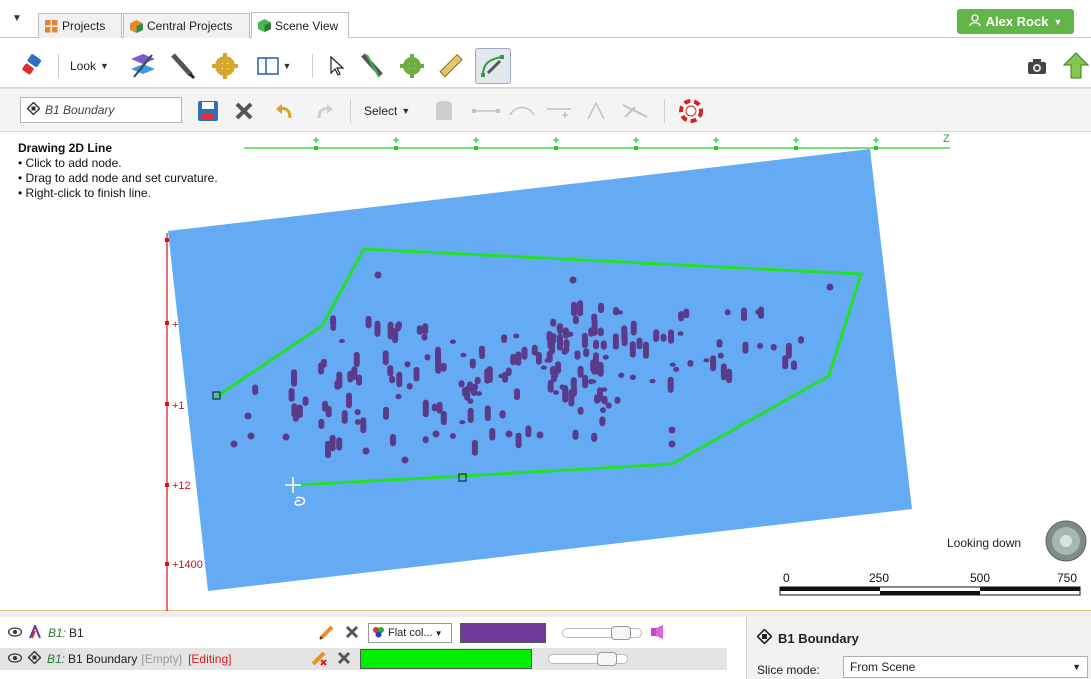 The height and width of the screenshot is (679, 1091). What do you see at coordinates (387, 111) in the screenshot?
I see `select-dropdown: Select ▼` at bounding box center [387, 111].